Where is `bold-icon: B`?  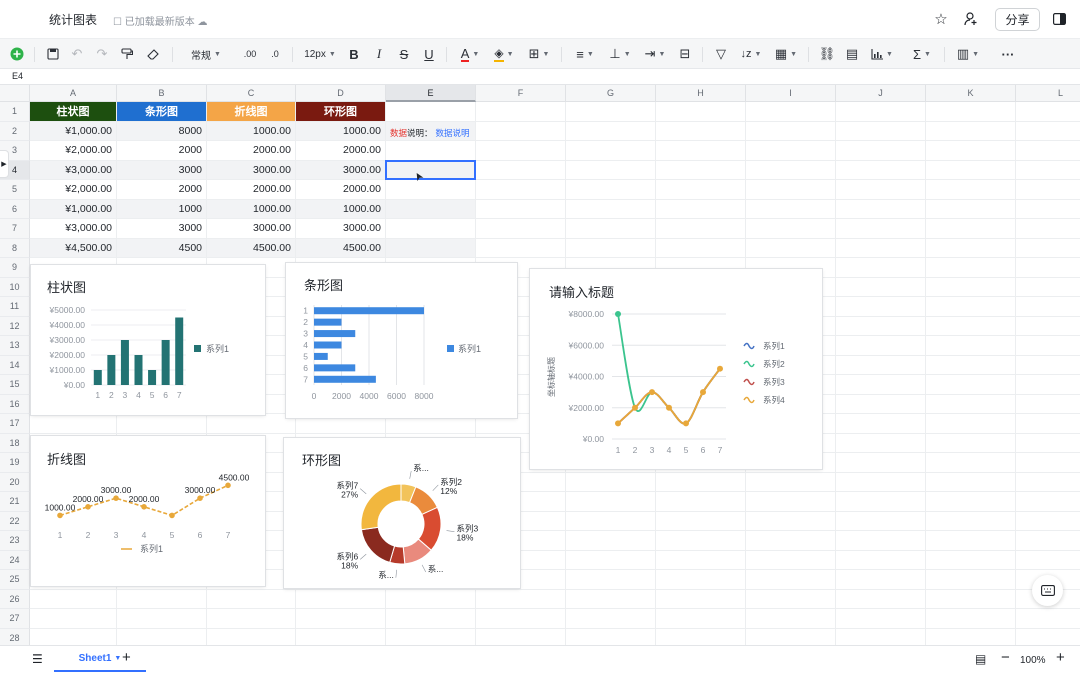 bold-icon: B is located at coordinates (354, 54).